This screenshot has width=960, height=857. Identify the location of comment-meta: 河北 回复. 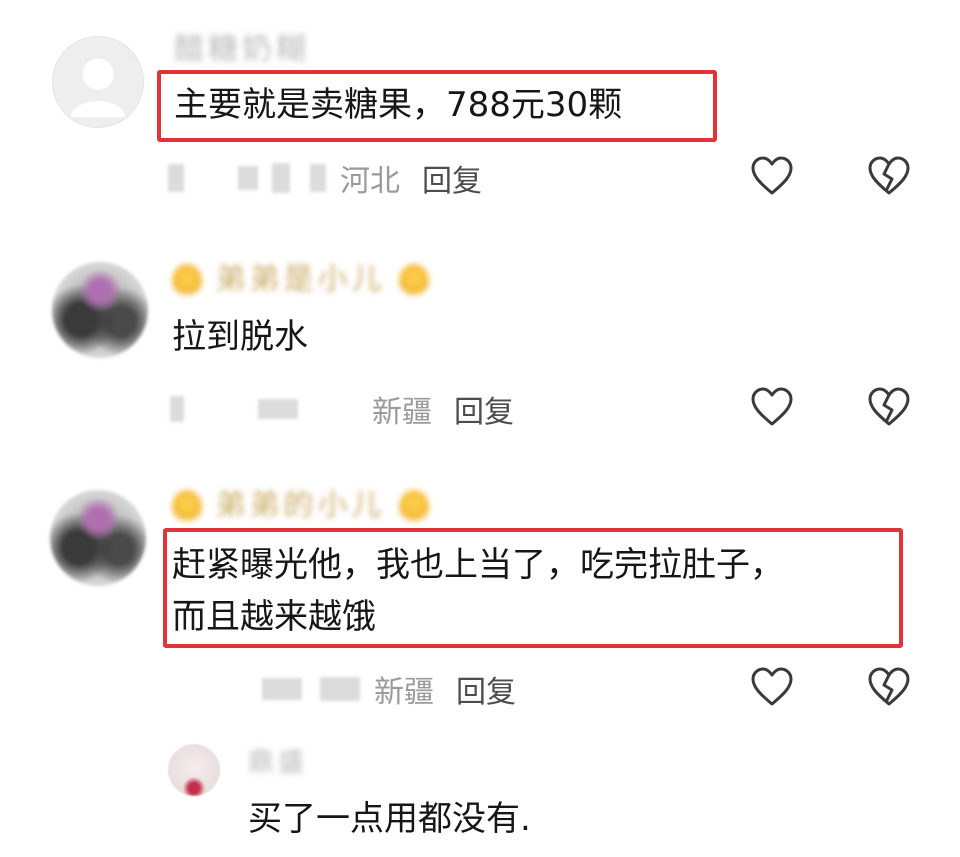
(325, 178).